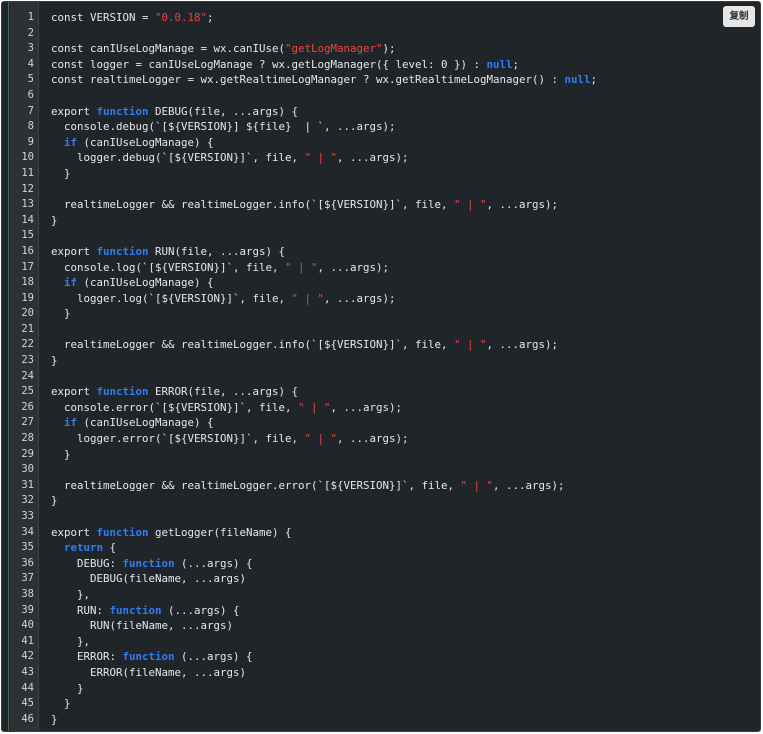 This screenshot has width=763, height=734. I want to click on code-token: },, so click(71, 641).